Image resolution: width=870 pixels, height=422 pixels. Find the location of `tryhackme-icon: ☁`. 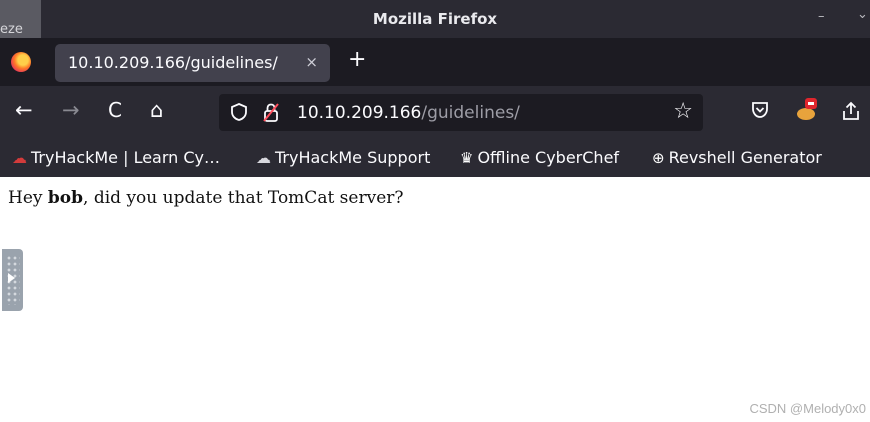

tryhackme-icon: ☁ is located at coordinates (19, 158).